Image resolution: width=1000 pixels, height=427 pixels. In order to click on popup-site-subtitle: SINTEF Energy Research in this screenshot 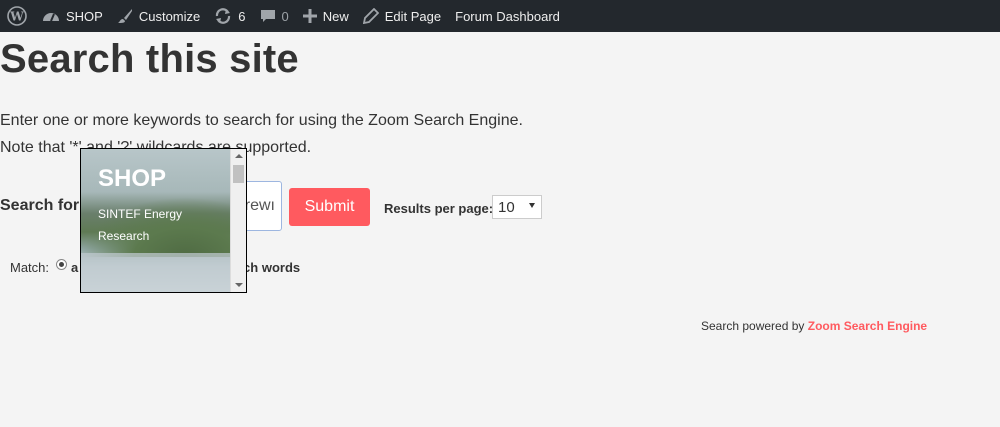, I will do `click(153, 225)`.